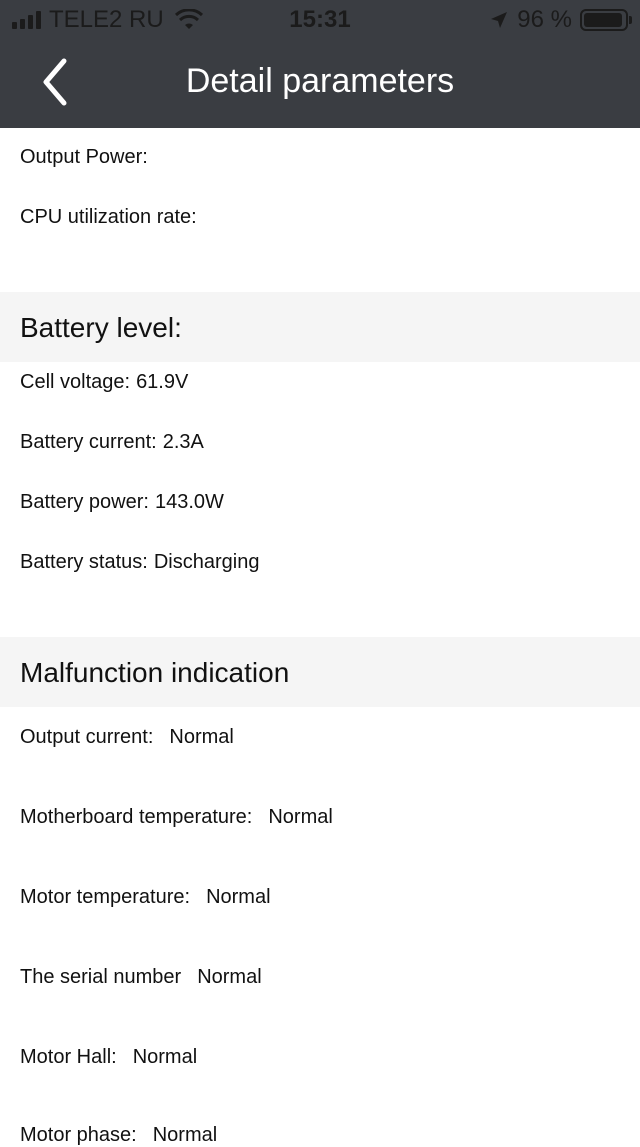 The height and width of the screenshot is (1147, 640). I want to click on row-label: Output Power:, so click(84, 157).